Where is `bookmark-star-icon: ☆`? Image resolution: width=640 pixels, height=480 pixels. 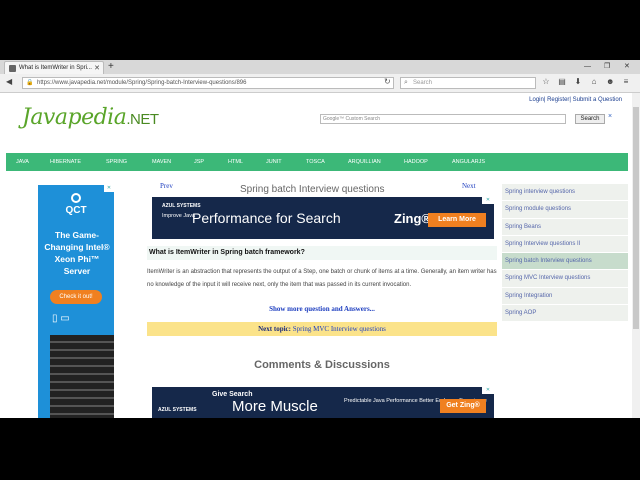 bookmark-star-icon: ☆ is located at coordinates (546, 82).